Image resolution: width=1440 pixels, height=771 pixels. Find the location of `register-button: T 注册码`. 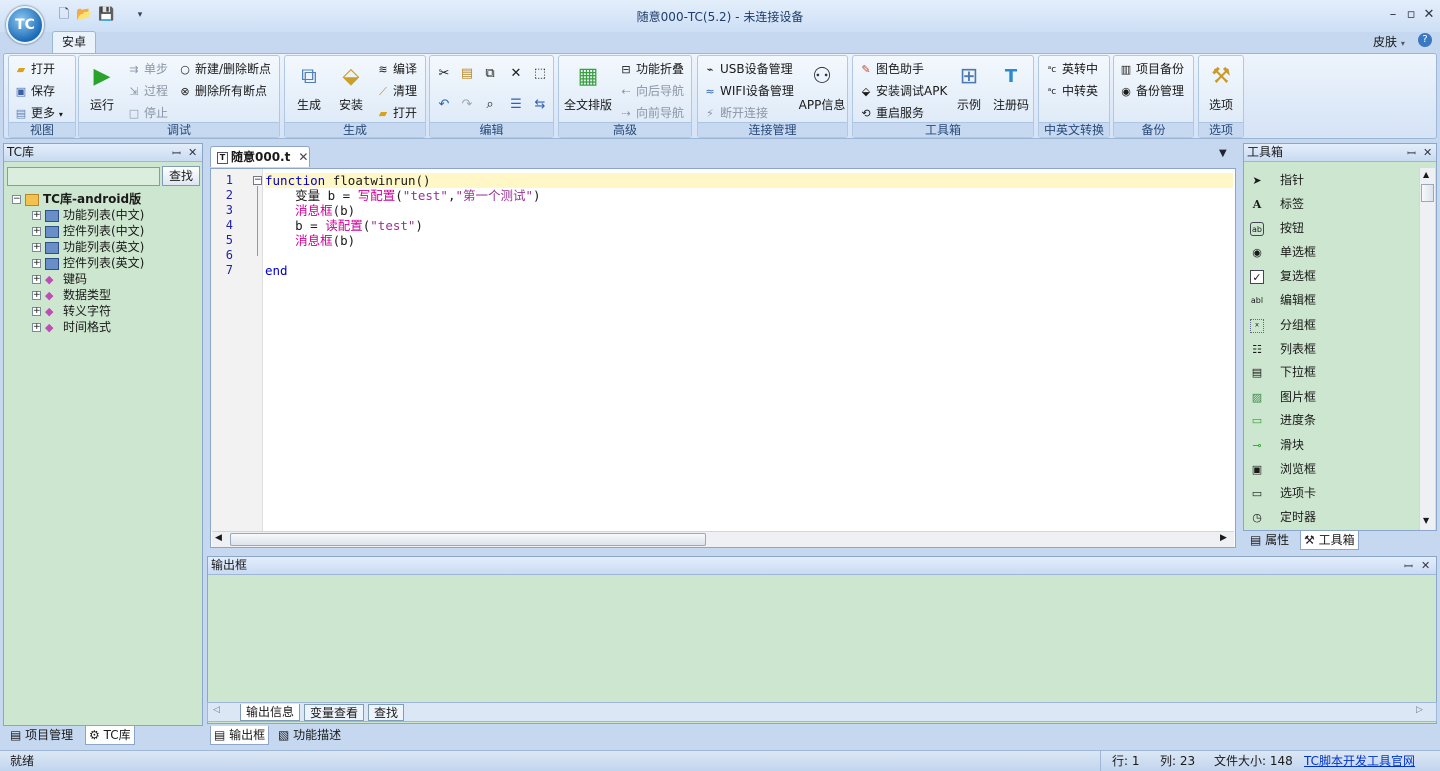

register-button: T 注册码 is located at coordinates (1011, 87).